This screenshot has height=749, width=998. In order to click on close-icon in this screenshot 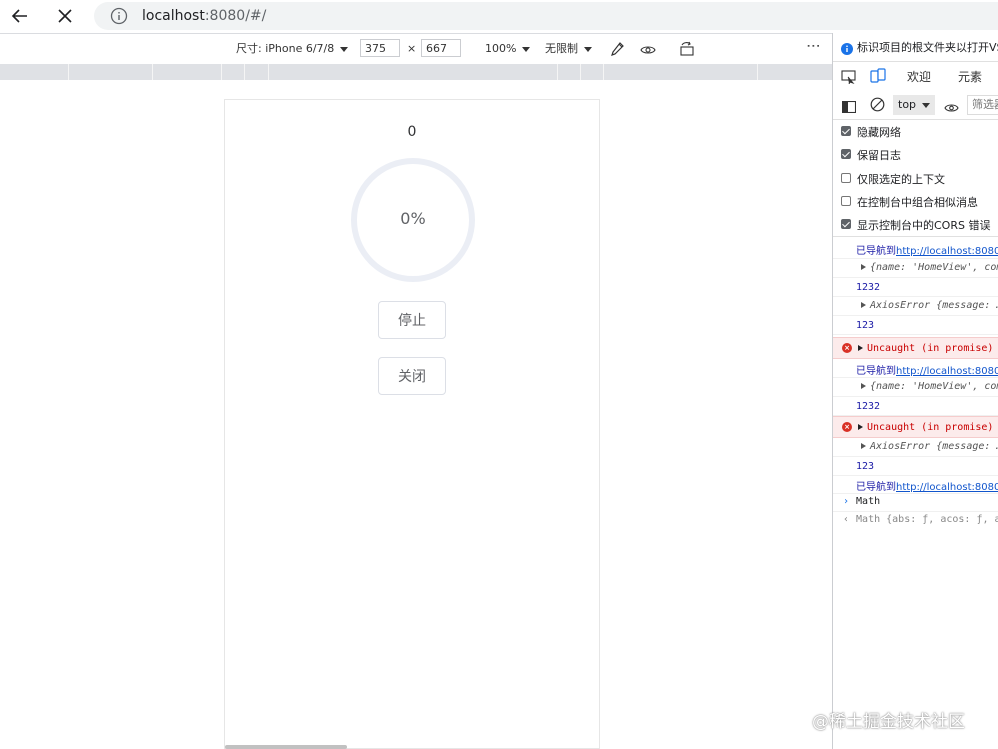, I will do `click(65, 16)`.